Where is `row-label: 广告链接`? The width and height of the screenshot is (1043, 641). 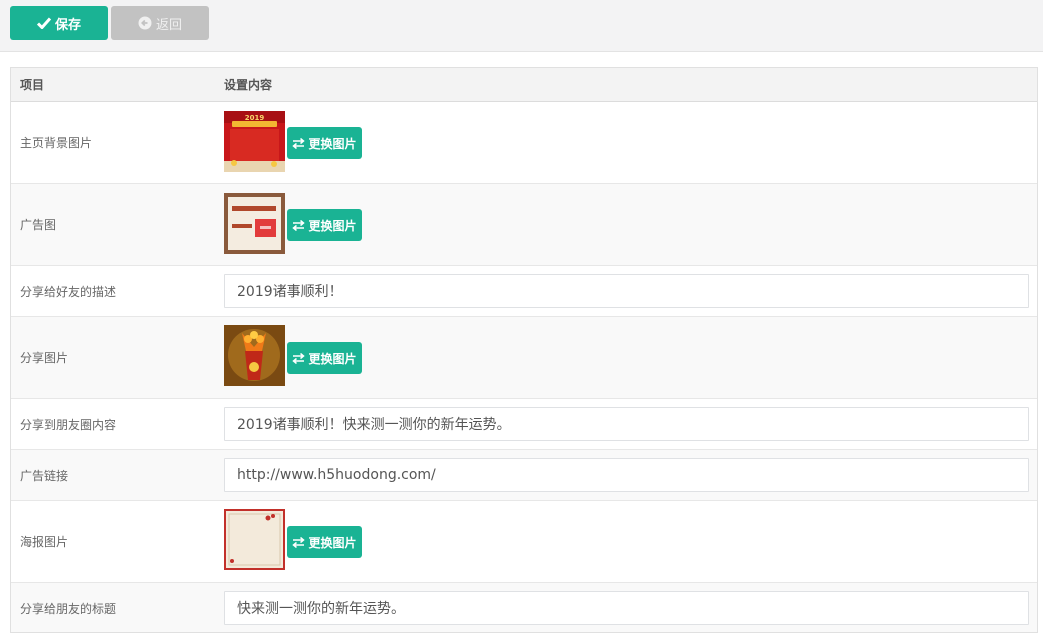 row-label: 广告链接 is located at coordinates (44, 475).